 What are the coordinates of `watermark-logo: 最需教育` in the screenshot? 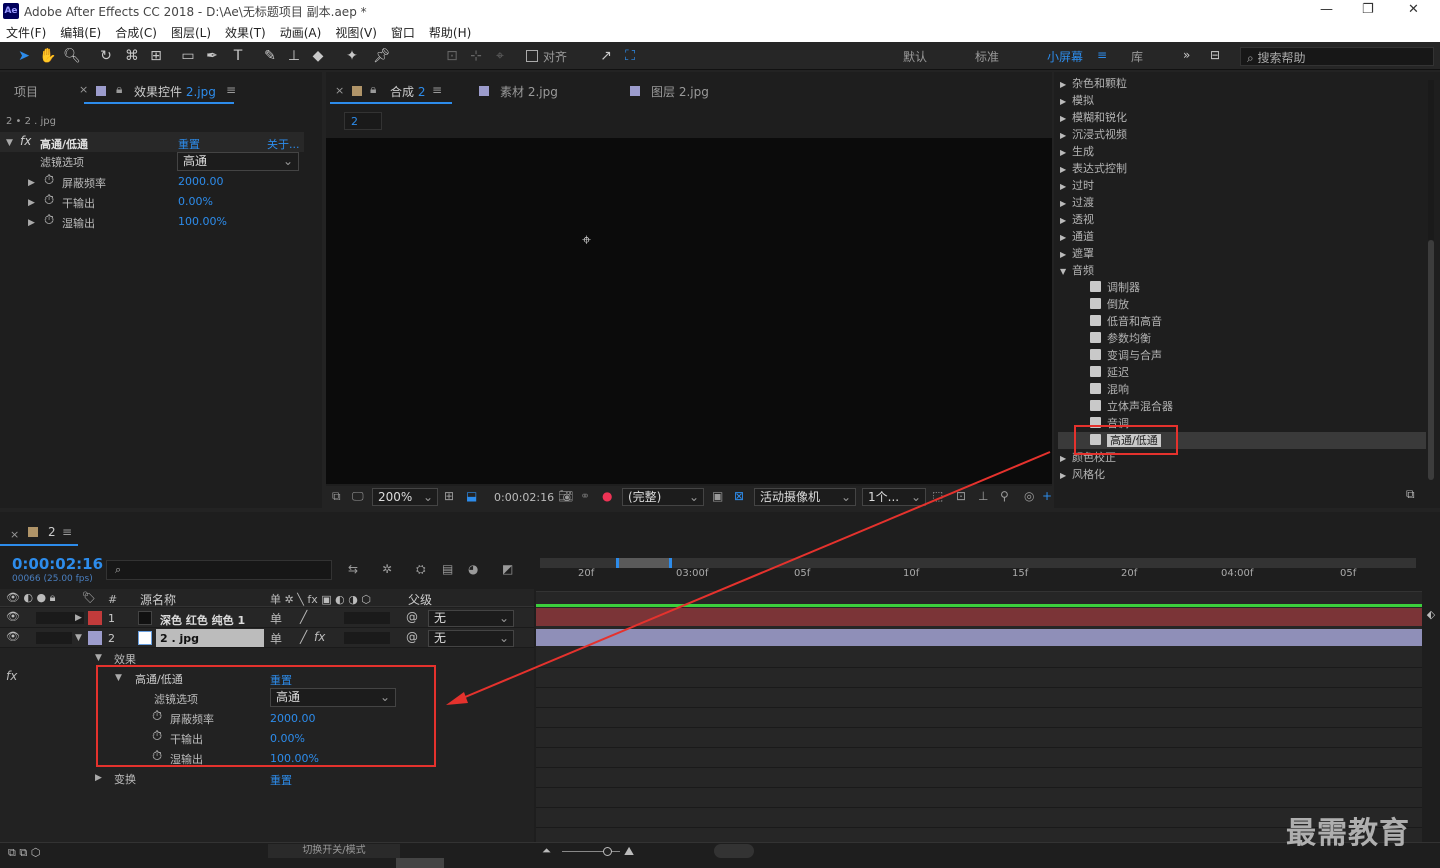 It's located at (1348, 833).